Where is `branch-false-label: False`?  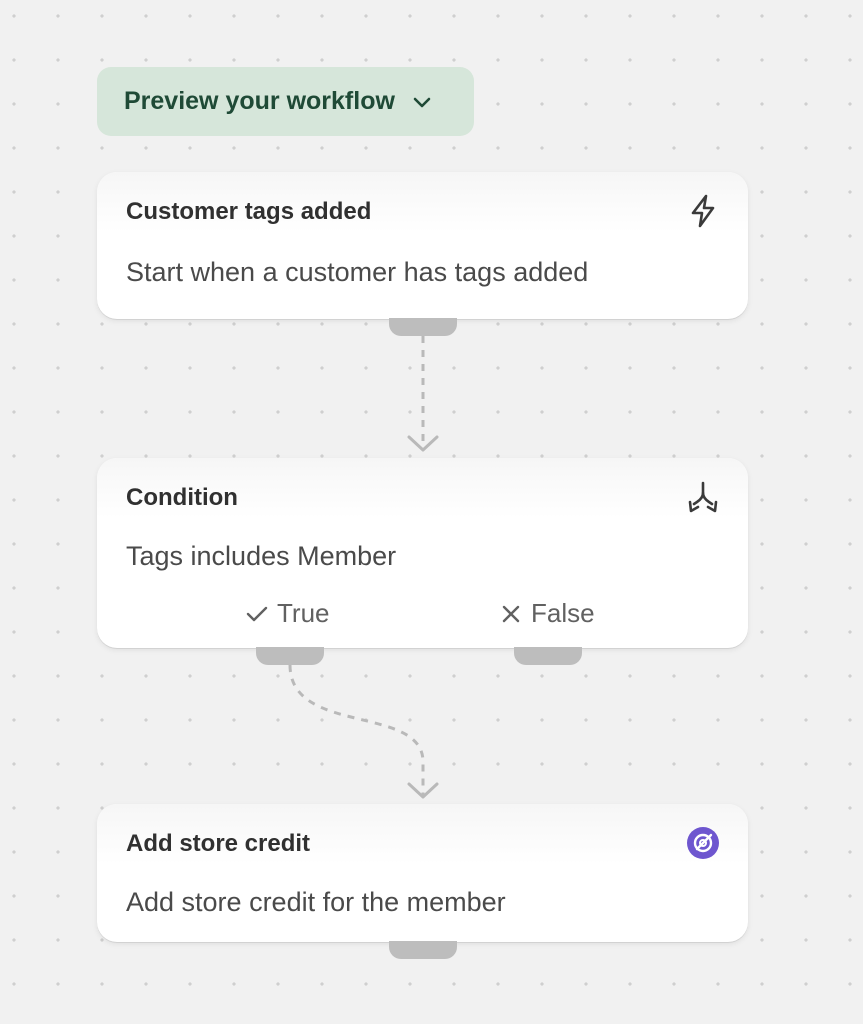
branch-false-label: False is located at coordinates (563, 613).